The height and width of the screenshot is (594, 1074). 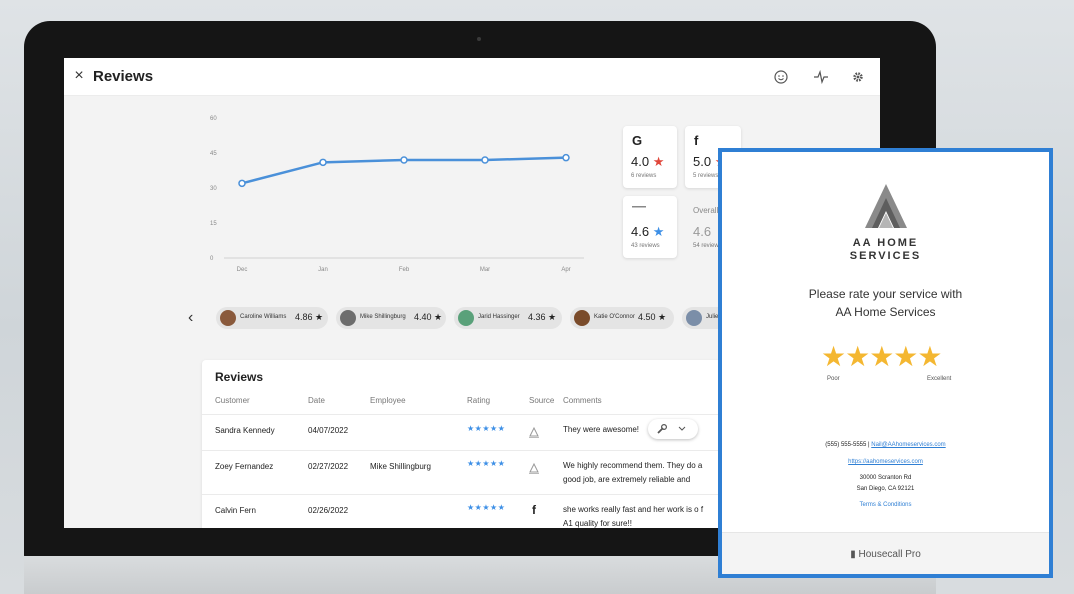 What do you see at coordinates (263, 317) in the screenshot?
I see `employee-name: Caroline Williams` at bounding box center [263, 317].